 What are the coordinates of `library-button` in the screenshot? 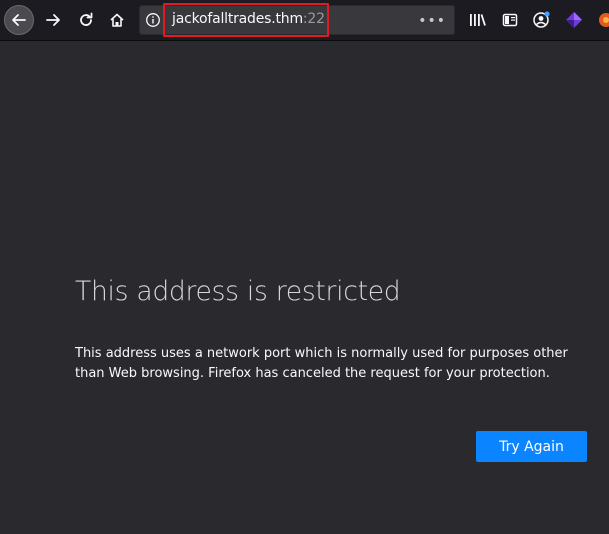 It's located at (478, 20).